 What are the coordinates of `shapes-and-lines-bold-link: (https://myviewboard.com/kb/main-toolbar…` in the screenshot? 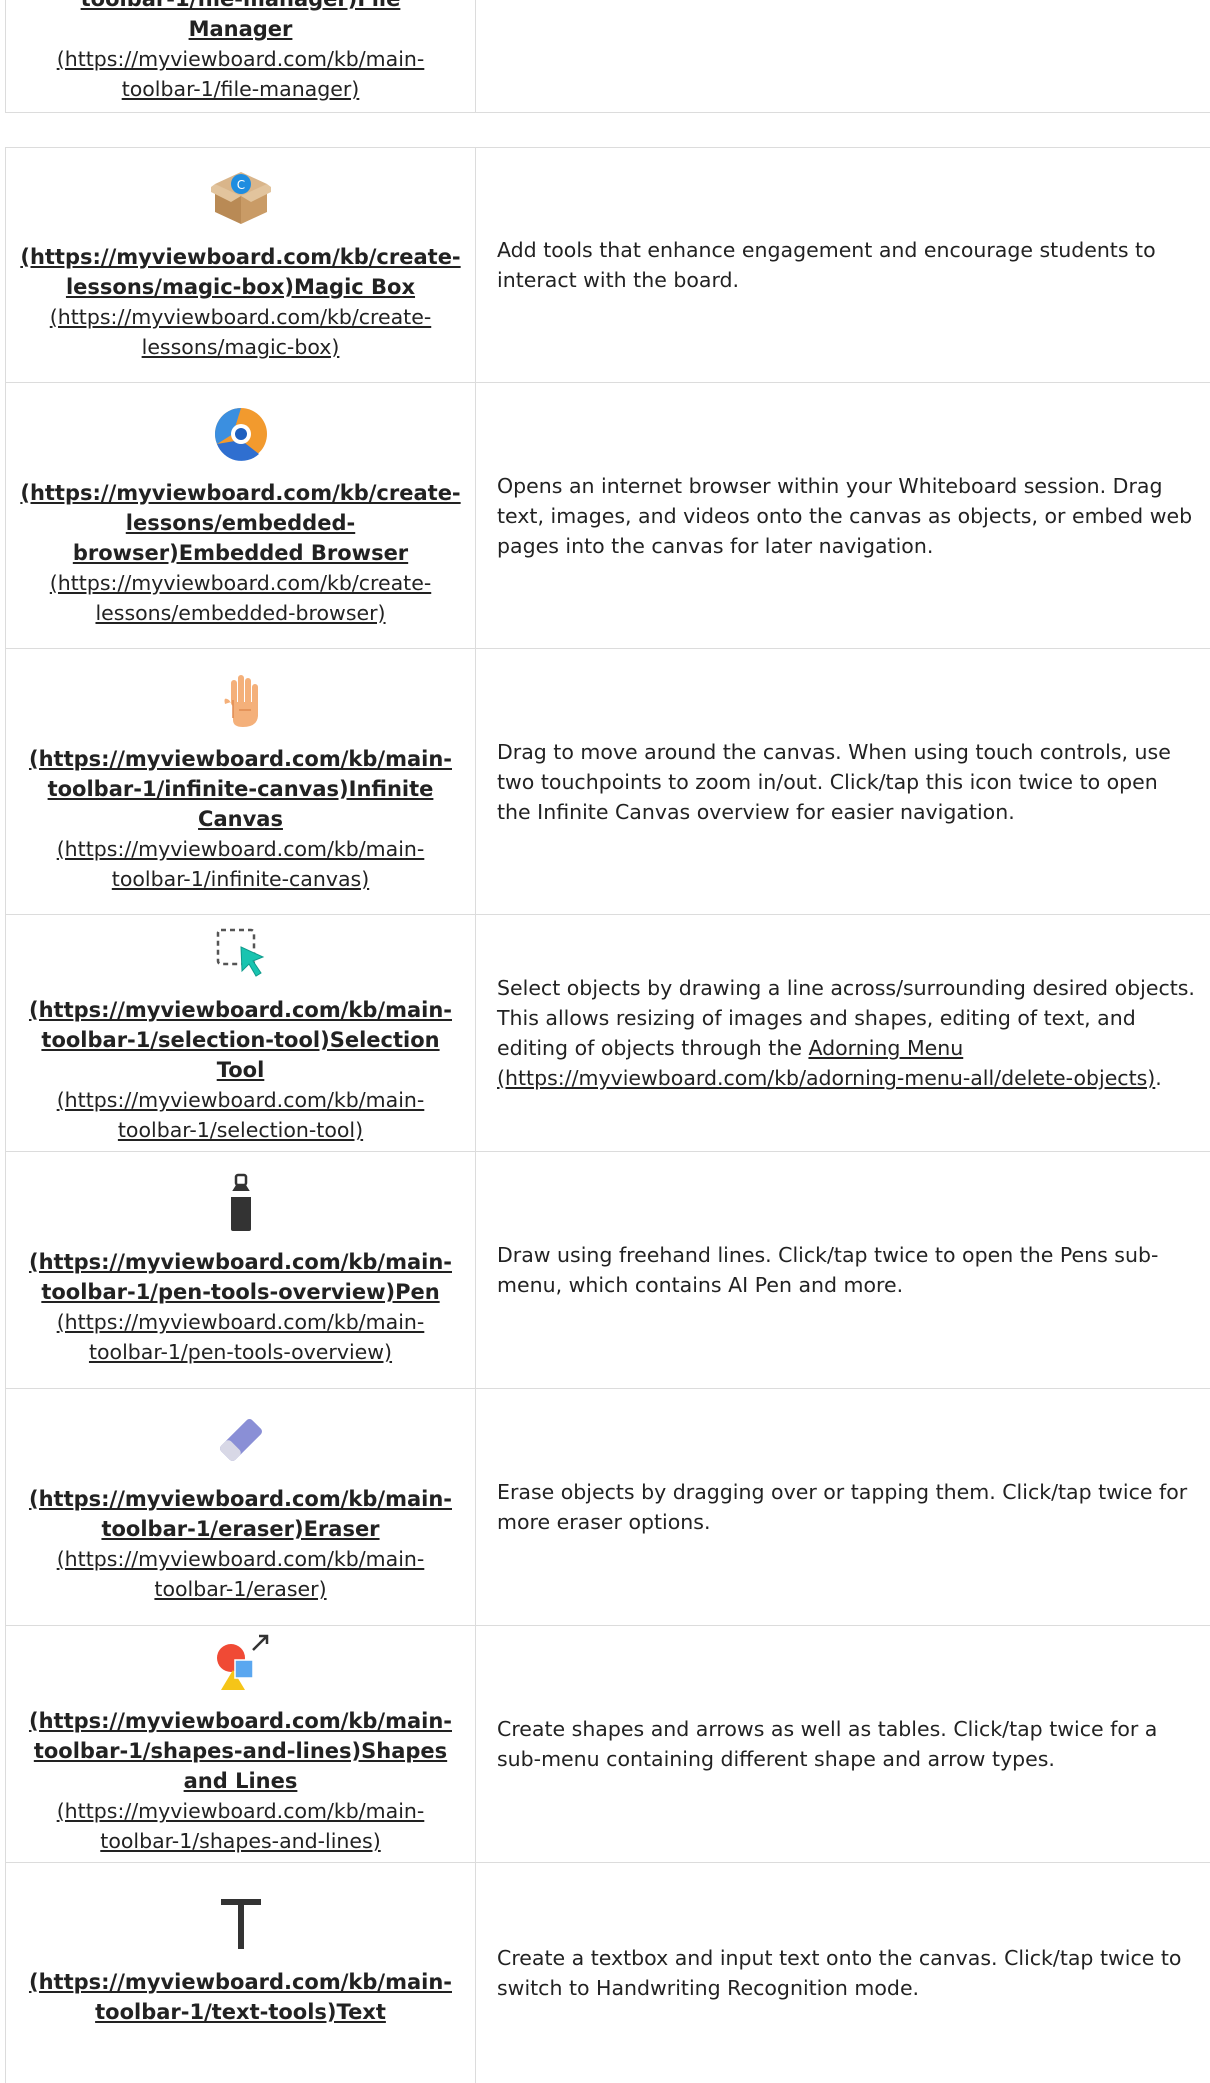 It's located at (240, 1751).